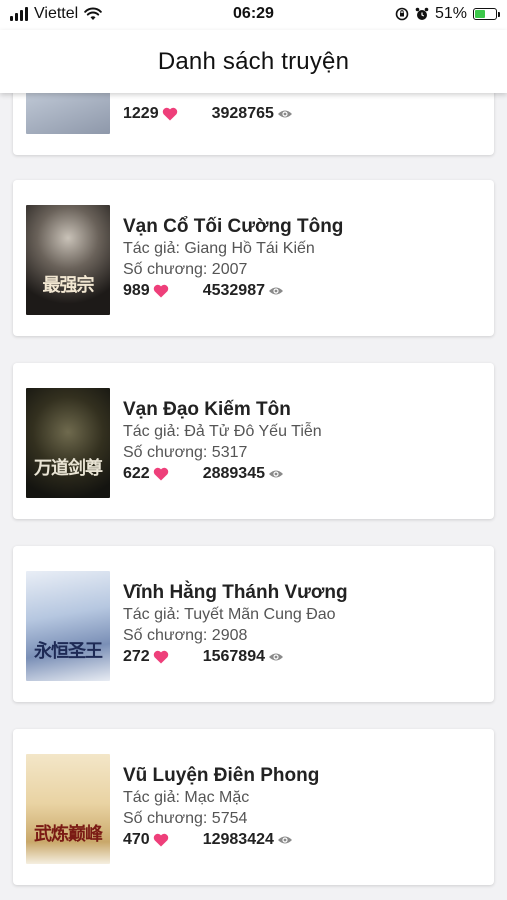 This screenshot has width=507, height=900. What do you see at coordinates (238, 839) in the screenshot?
I see `view-count: 12983424` at bounding box center [238, 839].